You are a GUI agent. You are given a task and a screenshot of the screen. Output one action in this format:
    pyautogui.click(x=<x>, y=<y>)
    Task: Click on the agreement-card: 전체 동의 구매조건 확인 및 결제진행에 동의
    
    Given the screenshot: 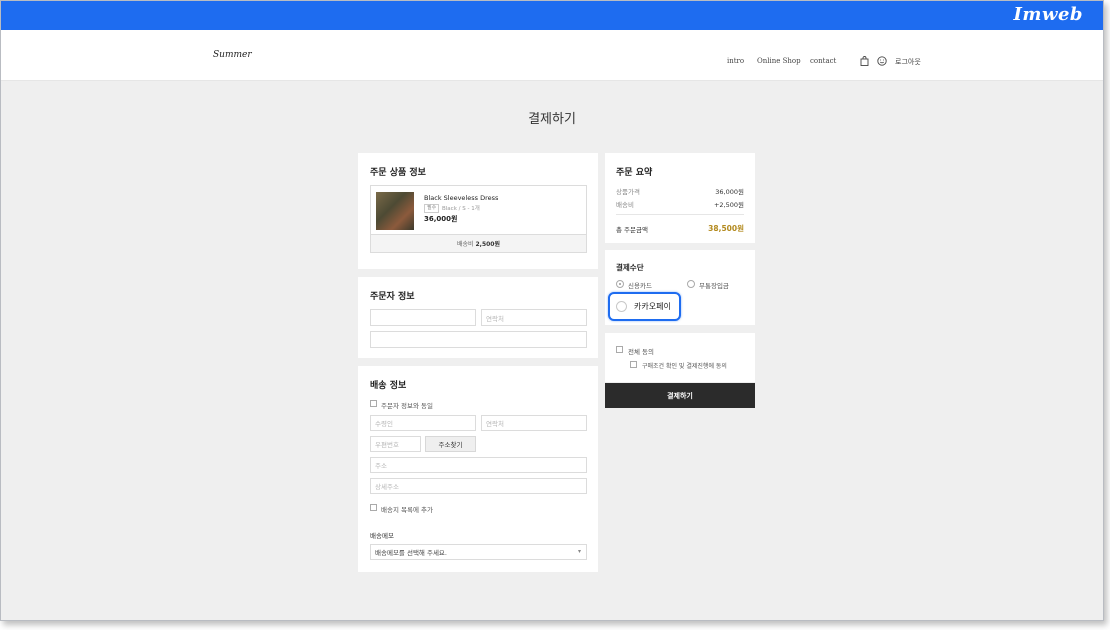 What is the action you would take?
    pyautogui.click(x=680, y=357)
    